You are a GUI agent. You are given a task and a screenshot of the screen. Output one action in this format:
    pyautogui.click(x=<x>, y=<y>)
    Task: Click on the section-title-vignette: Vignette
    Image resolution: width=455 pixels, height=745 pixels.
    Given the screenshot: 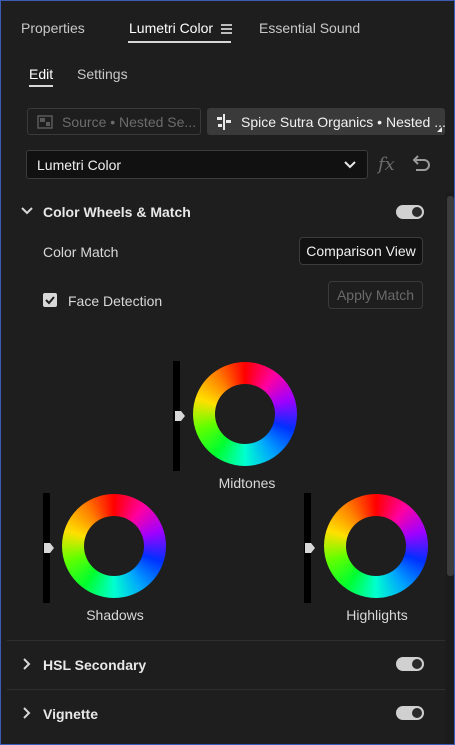 What is the action you would take?
    pyautogui.click(x=70, y=714)
    